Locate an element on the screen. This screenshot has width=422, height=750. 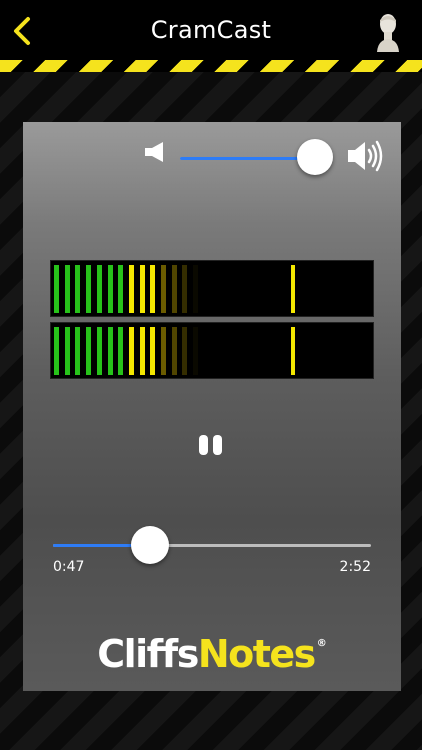
volume-slider-fill is located at coordinates (245, 158).